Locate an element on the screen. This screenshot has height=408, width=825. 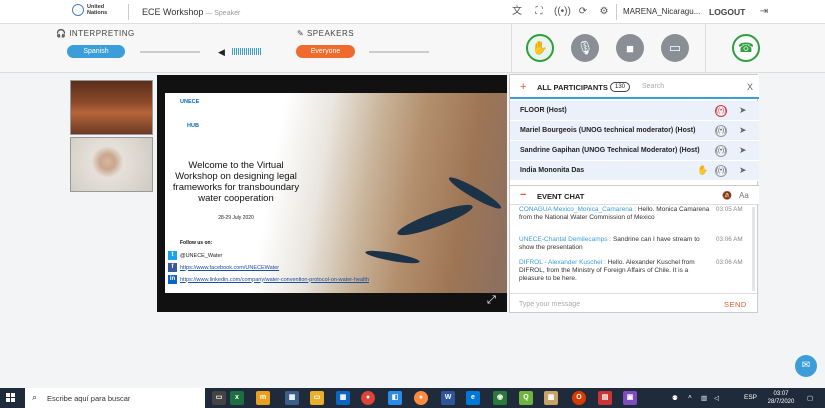
slide-title-line: Welcome to the Virtual is located at coordinates (236, 165).